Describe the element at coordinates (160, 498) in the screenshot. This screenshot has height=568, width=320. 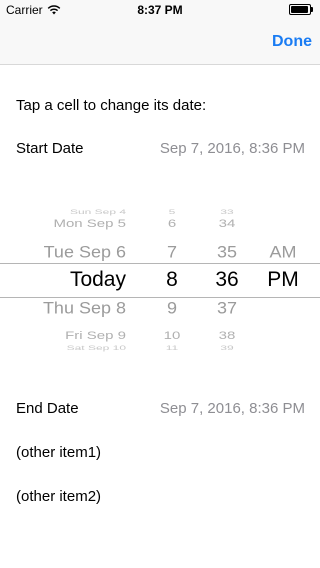
I see `other-item-2-cell: (other item2)` at that location.